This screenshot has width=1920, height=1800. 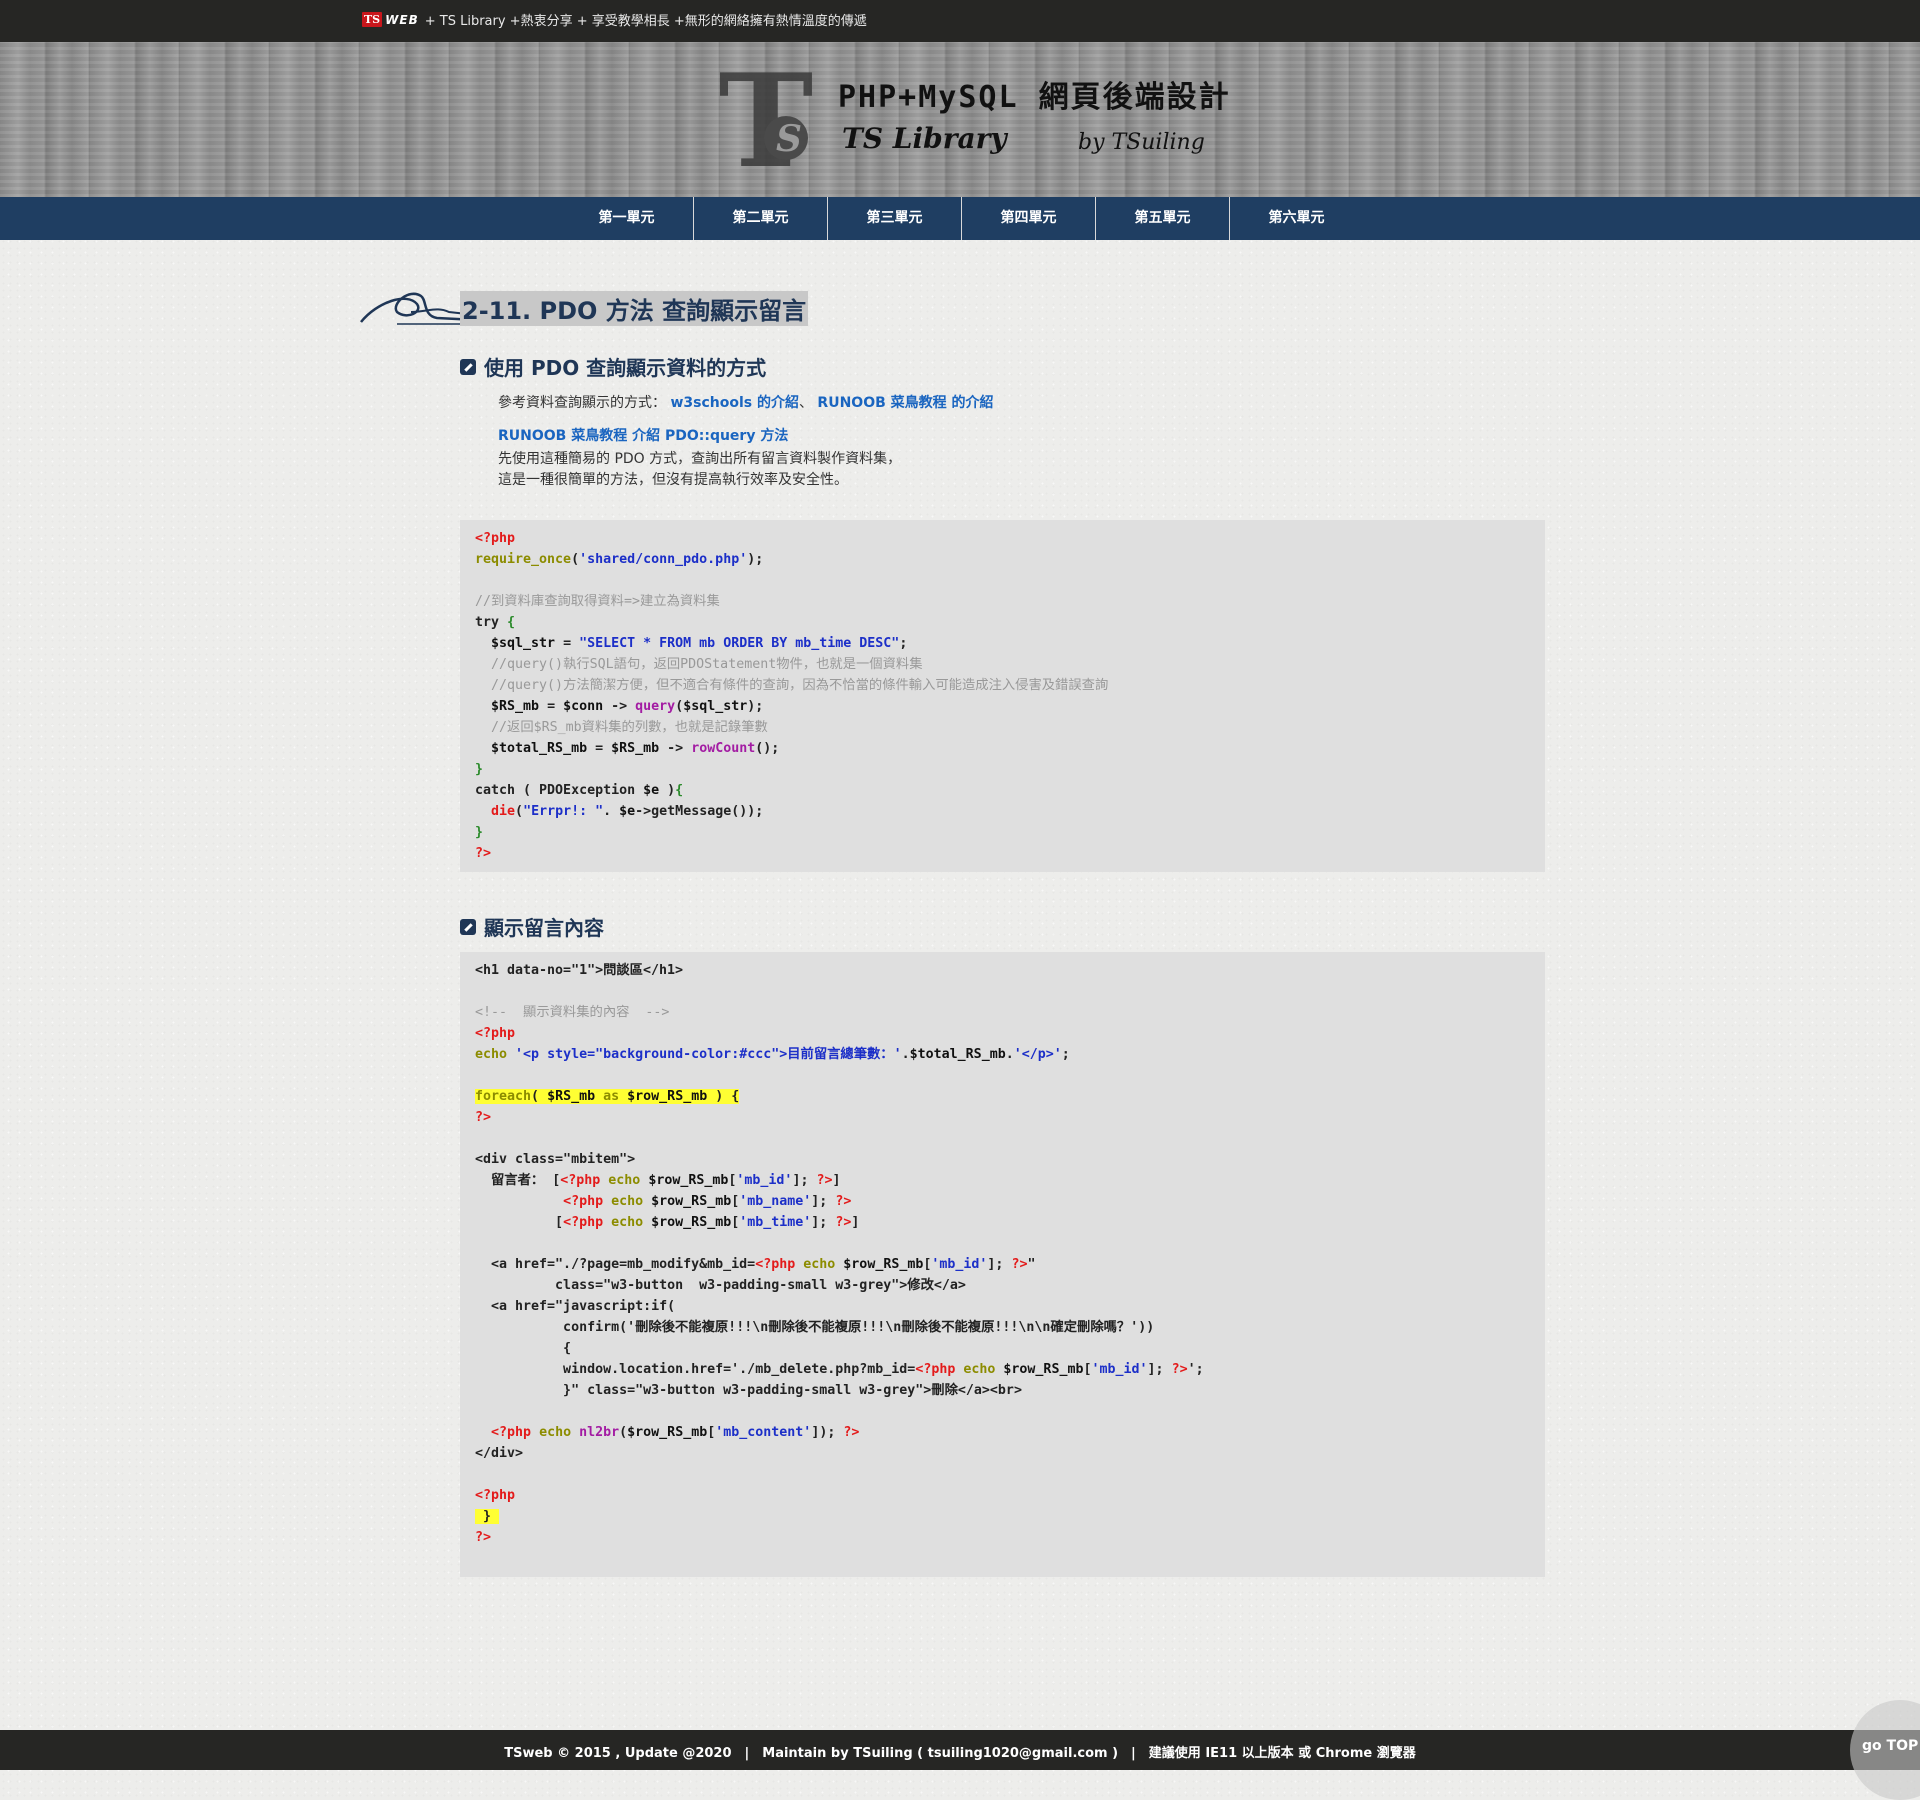 What do you see at coordinates (544, 928) in the screenshot?
I see `section-heading-text: 顯示留言內容` at bounding box center [544, 928].